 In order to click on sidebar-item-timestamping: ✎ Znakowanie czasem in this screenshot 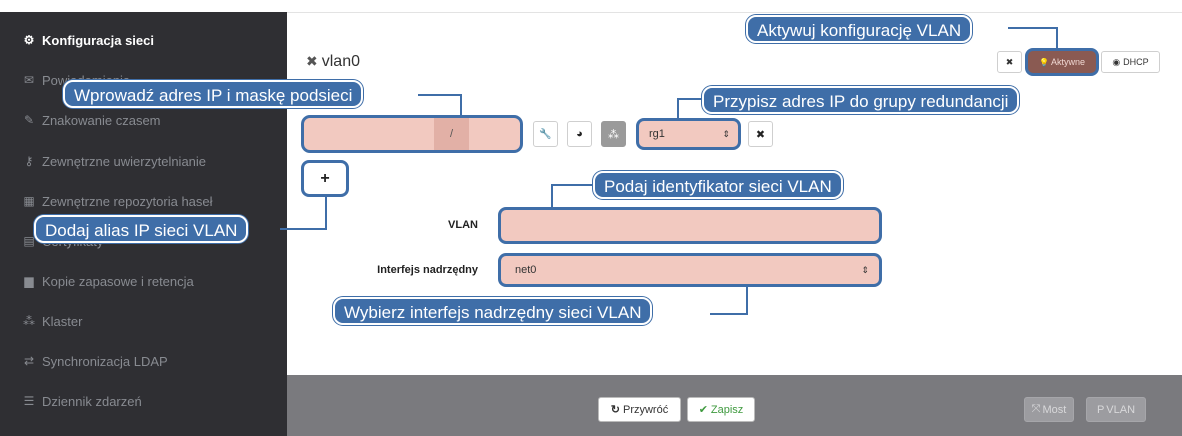, I will do `click(91, 120)`.